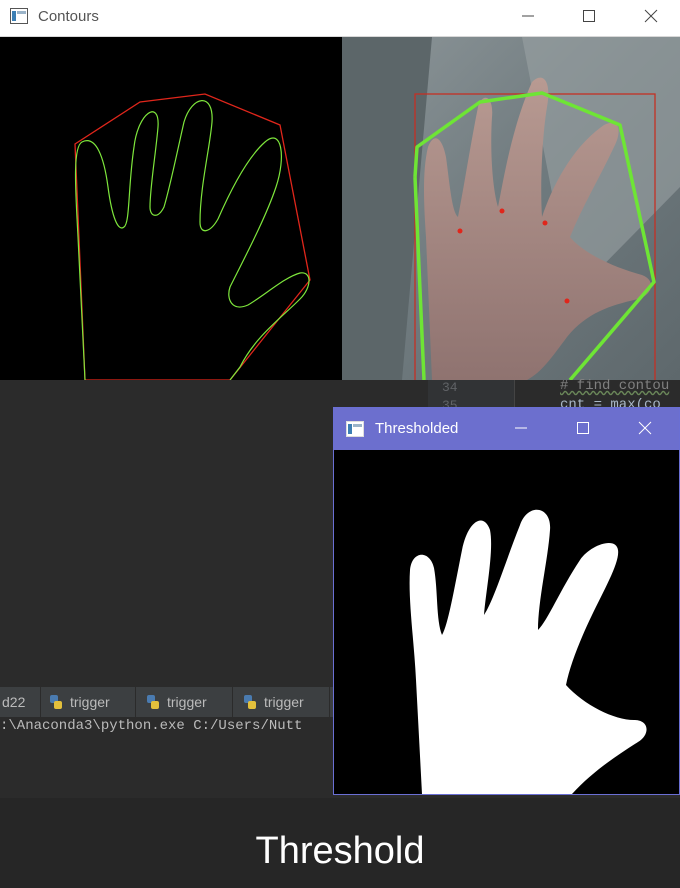  I want to click on video-caption: Threshold, so click(340, 851).